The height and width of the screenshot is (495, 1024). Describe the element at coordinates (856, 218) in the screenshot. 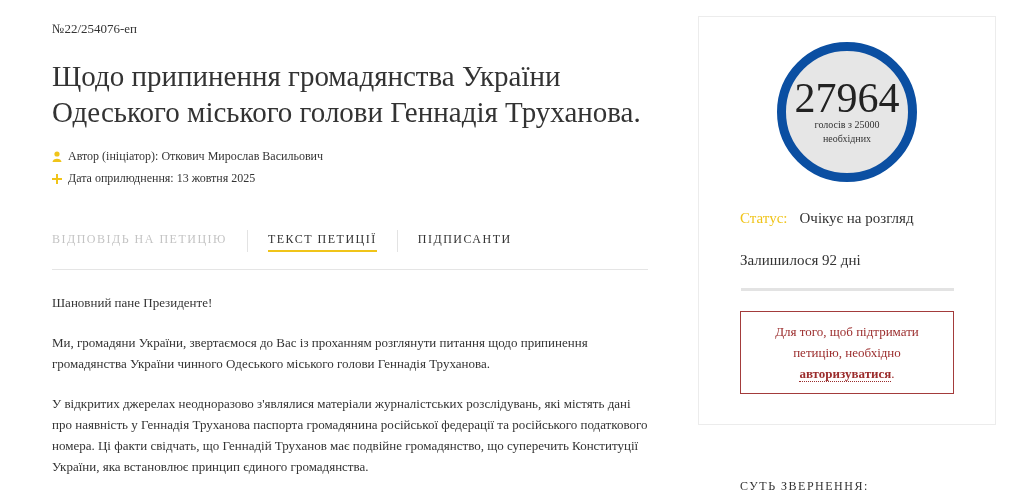

I see `status-value: Очікує на розгляд` at that location.